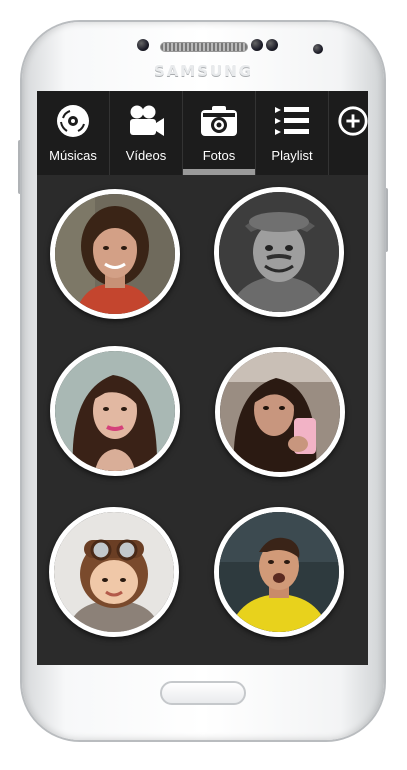 Image resolution: width=407 pixels, height=770 pixels. I want to click on tab-videos: Vídeos, so click(146, 133).